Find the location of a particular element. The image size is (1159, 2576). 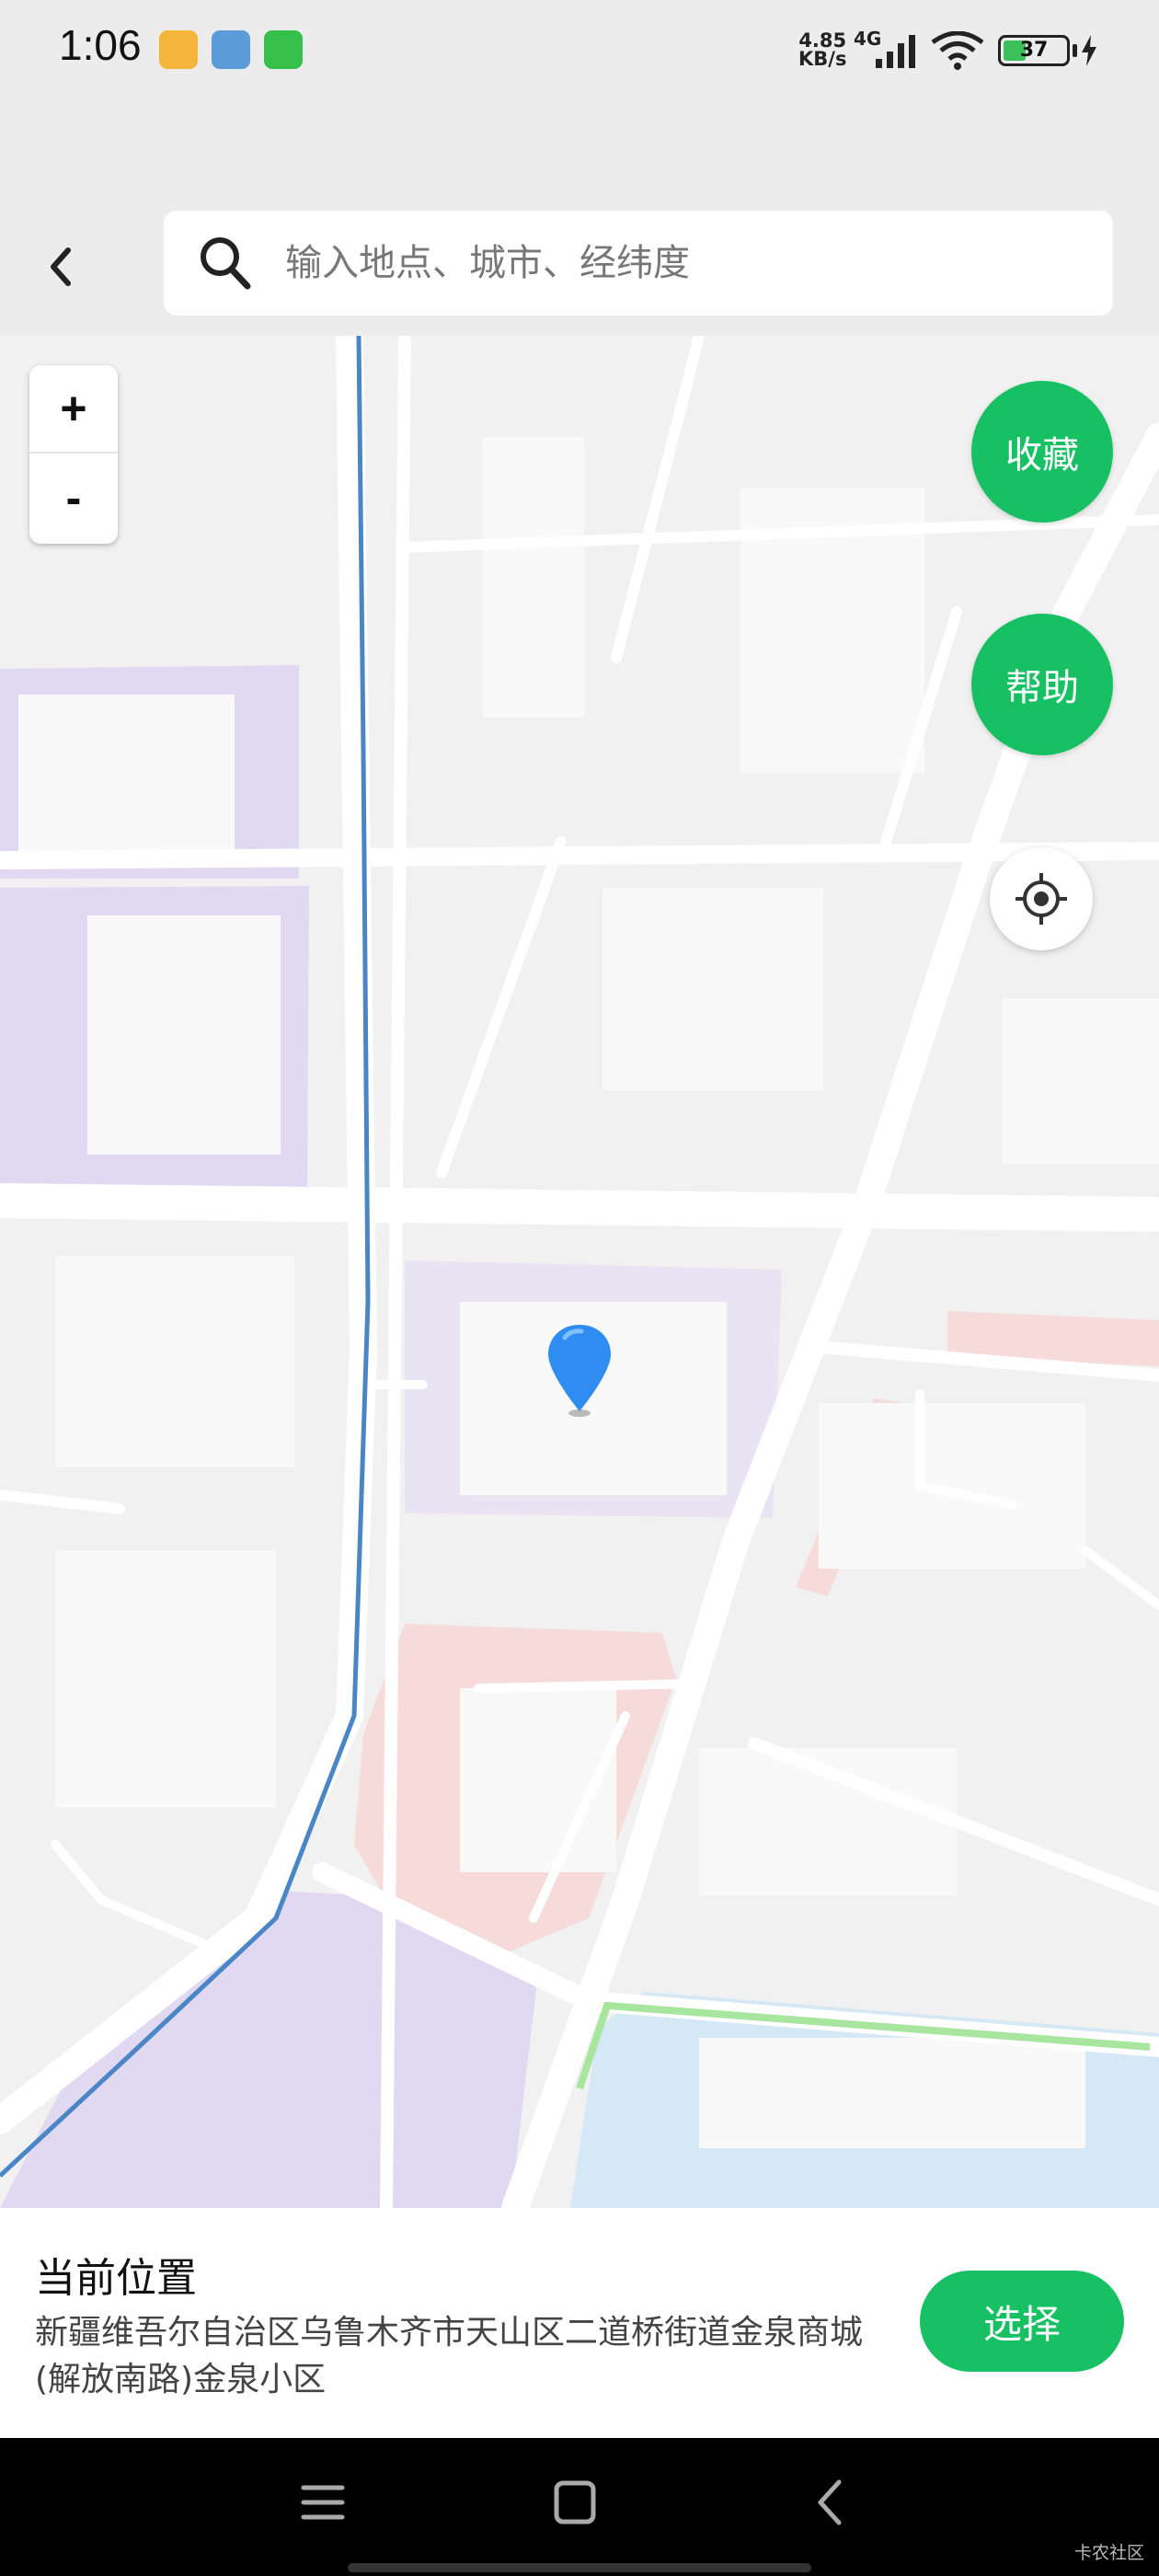

system-nav-bar: 卡农社区 is located at coordinates (579, 2507).